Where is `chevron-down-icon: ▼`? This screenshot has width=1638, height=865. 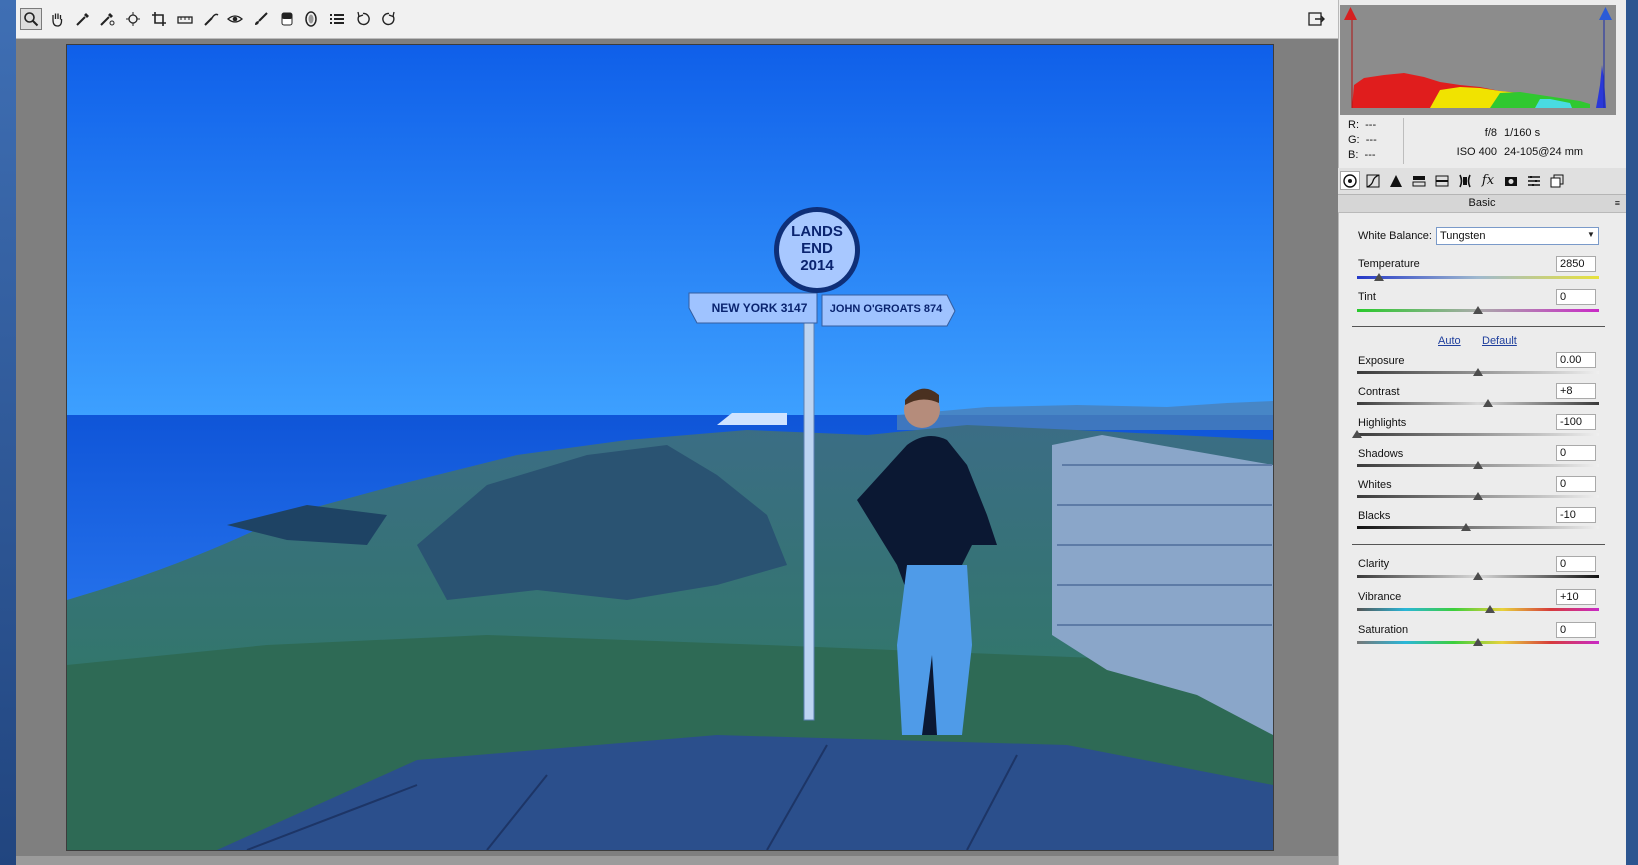
chevron-down-icon: ▼ is located at coordinates (1591, 234).